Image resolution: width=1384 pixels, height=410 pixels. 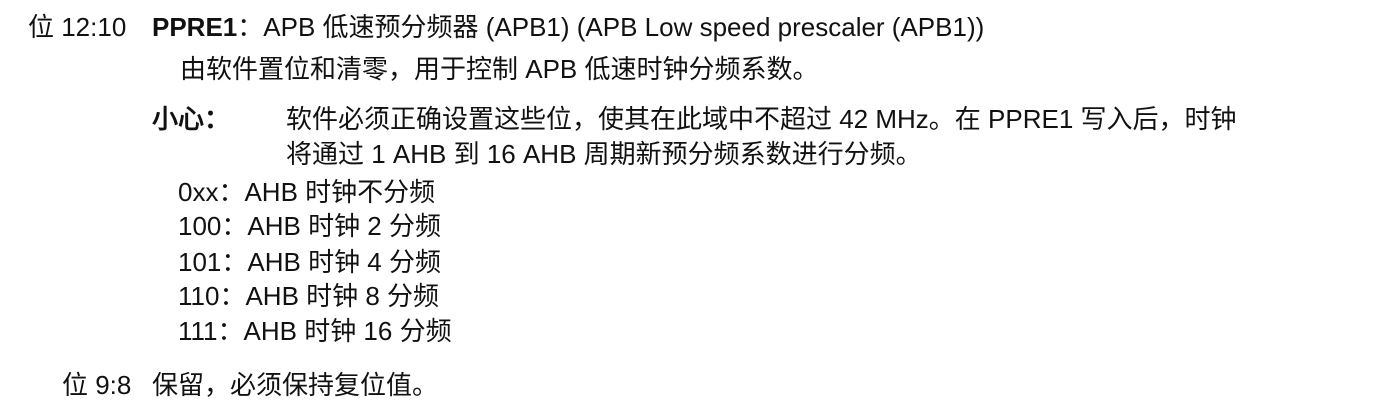 What do you see at coordinates (604, 154) in the screenshot?
I see `caution-text-line-2: 将通过 1 AHB 到 16 AHB 周期新预分频系数进行分频。` at bounding box center [604, 154].